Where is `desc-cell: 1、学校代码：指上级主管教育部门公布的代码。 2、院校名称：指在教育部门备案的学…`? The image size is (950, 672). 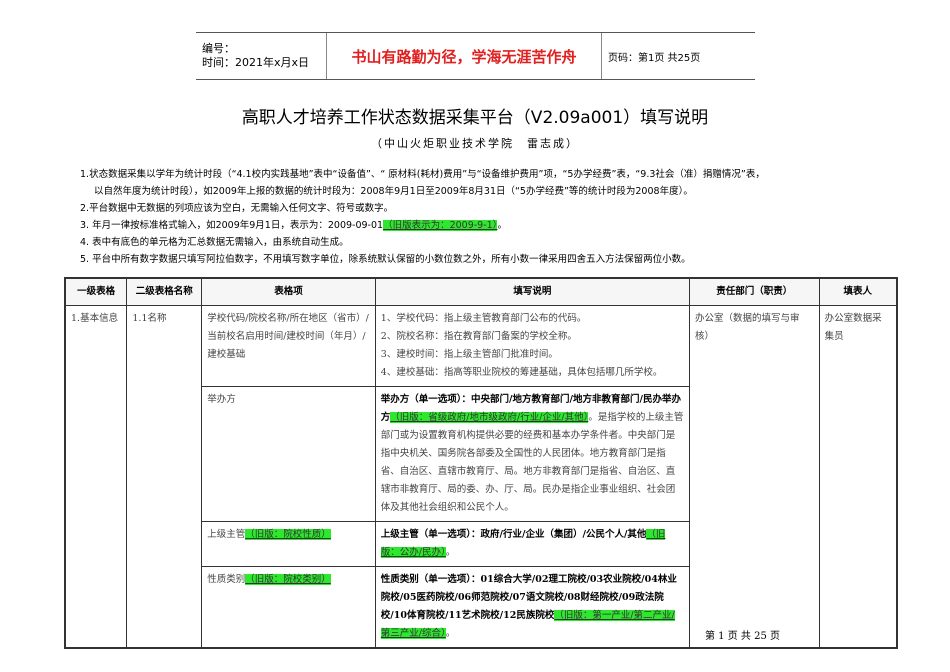 desc-cell: 1、学校代码：指上级主管教育部门公布的代码。 2、院校名称：指在教育部门备案的学… is located at coordinates (532, 346).